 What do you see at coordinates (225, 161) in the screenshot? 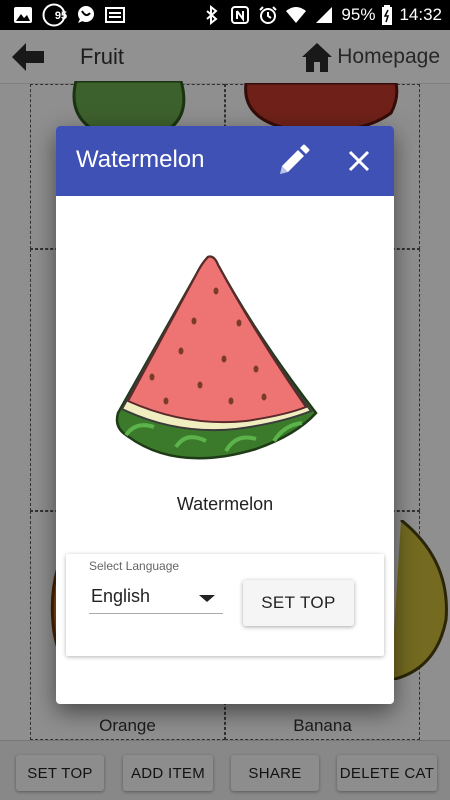
I see `dialog-header: Watermelon` at bounding box center [225, 161].